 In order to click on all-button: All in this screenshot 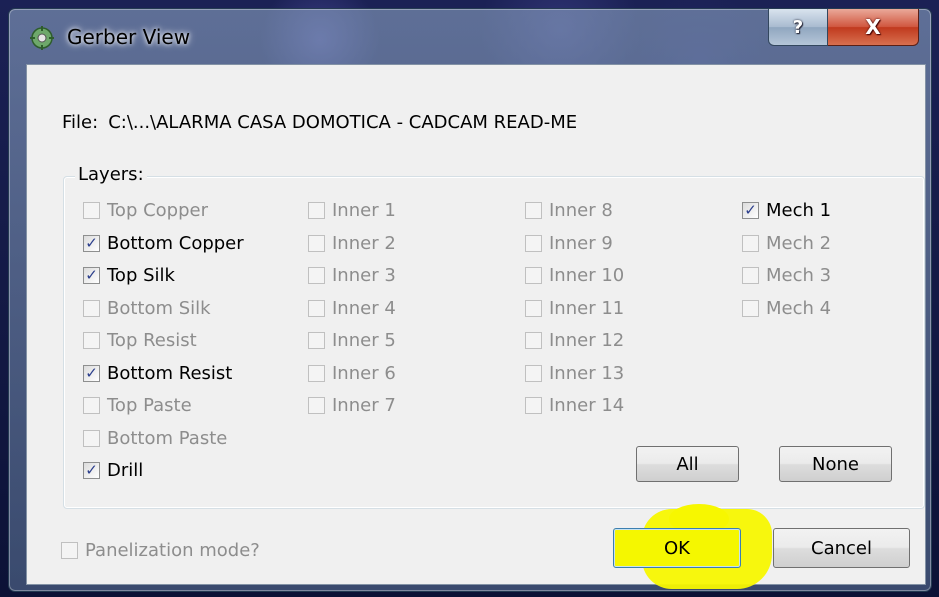, I will do `click(687, 464)`.